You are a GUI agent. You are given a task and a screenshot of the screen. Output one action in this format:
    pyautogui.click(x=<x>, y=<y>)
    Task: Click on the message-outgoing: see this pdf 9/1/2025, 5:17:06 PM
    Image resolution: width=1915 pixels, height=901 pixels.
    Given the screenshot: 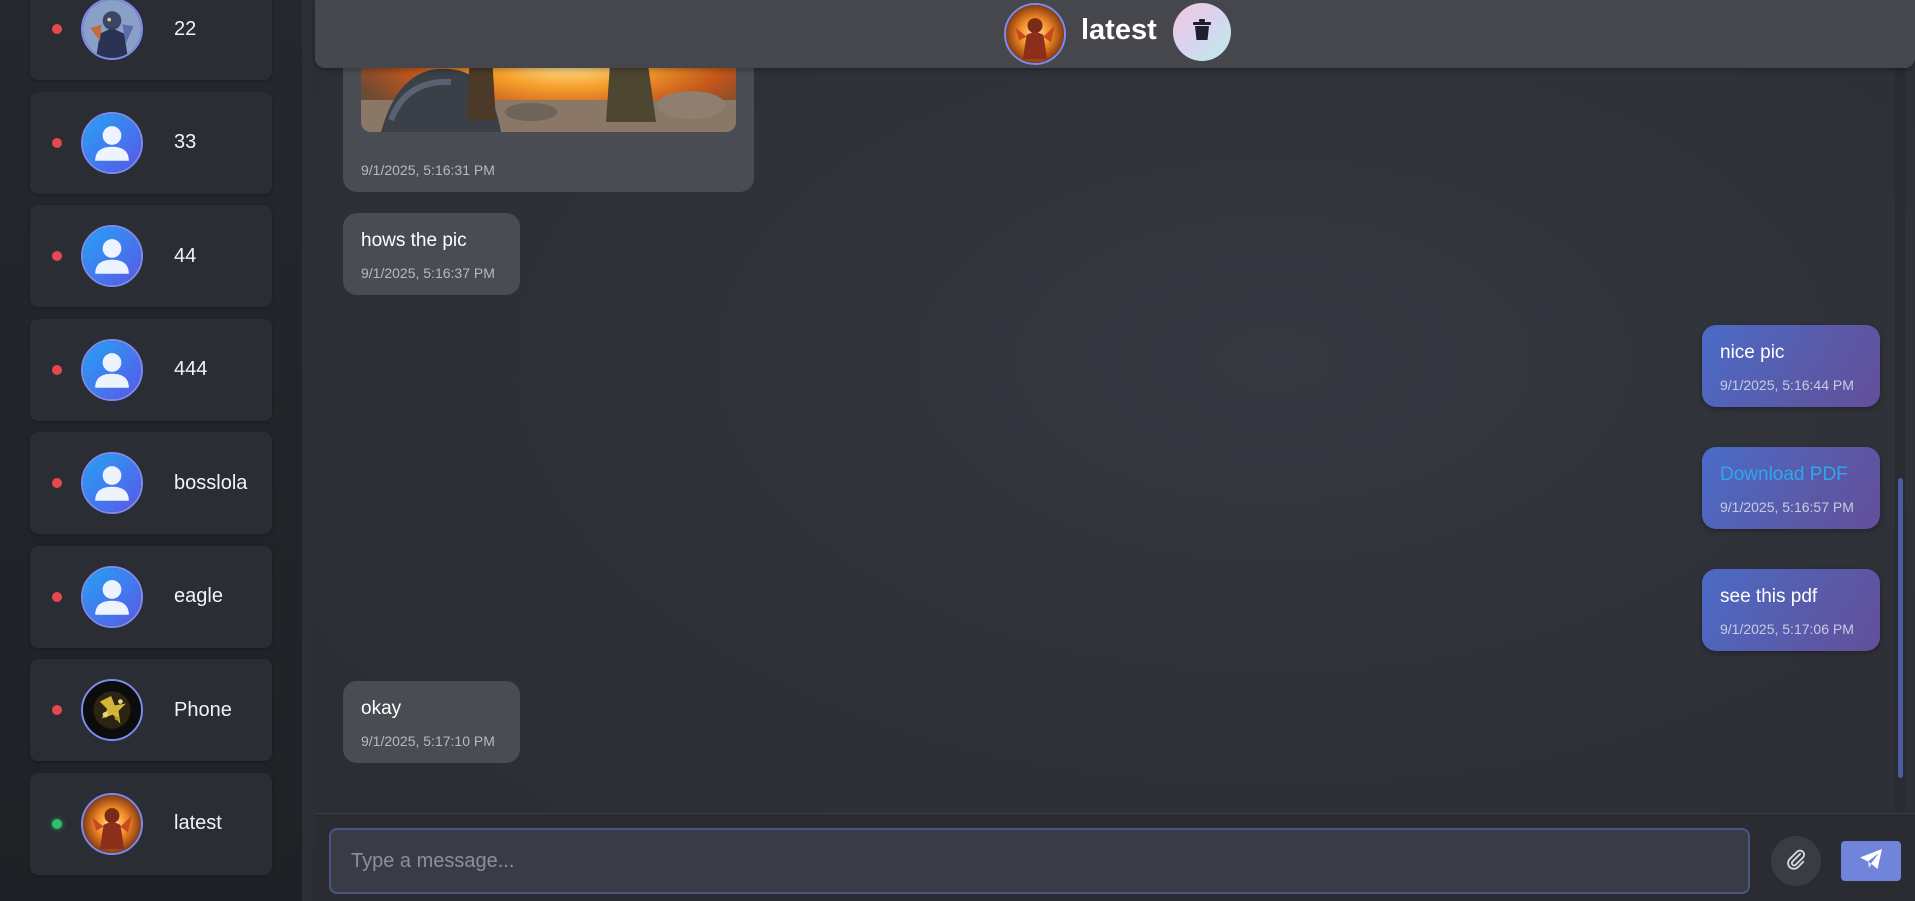 What is the action you would take?
    pyautogui.click(x=1791, y=610)
    